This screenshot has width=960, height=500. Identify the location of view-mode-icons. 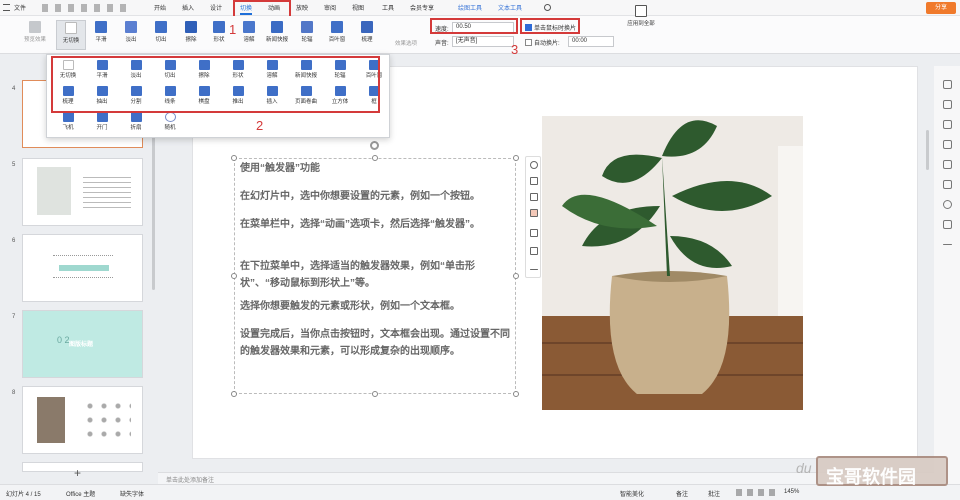
(756, 492).